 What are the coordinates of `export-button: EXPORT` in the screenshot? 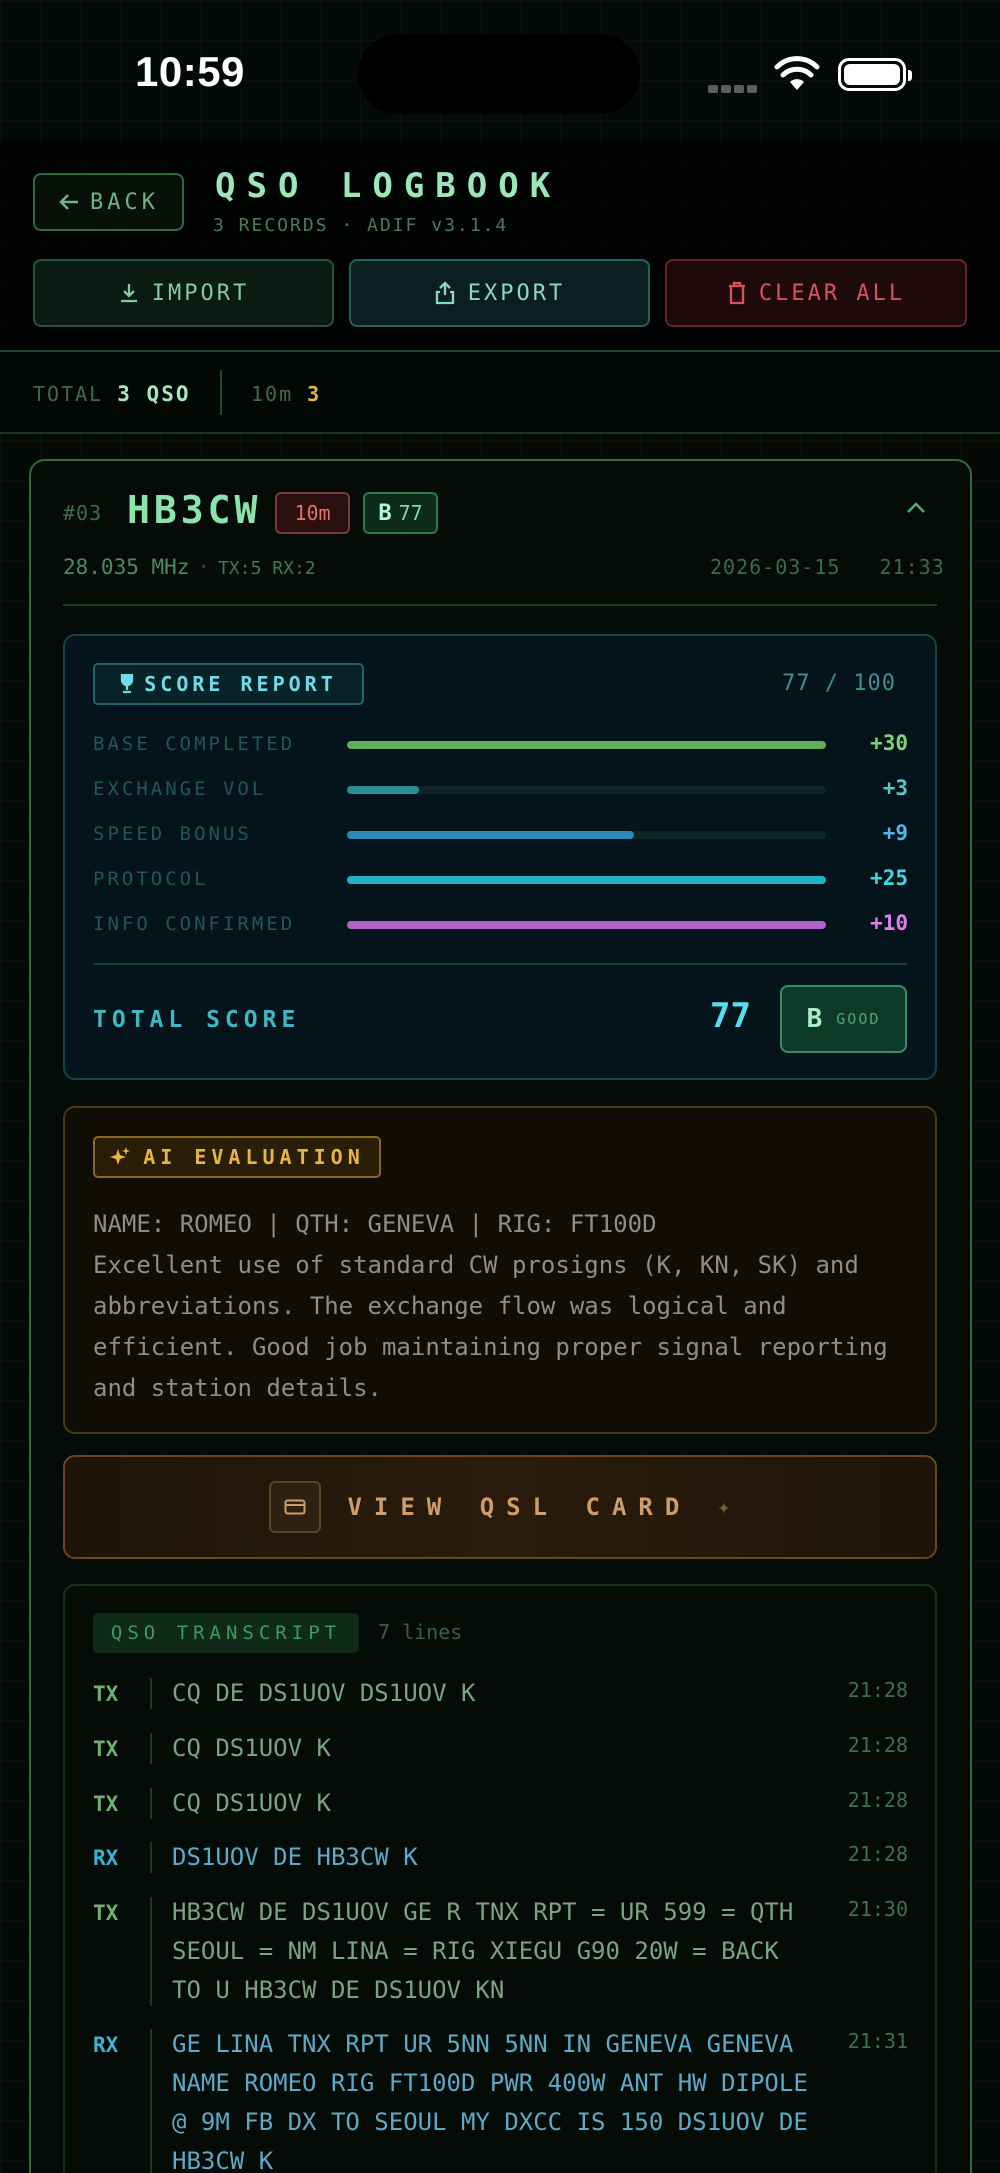 It's located at (499, 293).